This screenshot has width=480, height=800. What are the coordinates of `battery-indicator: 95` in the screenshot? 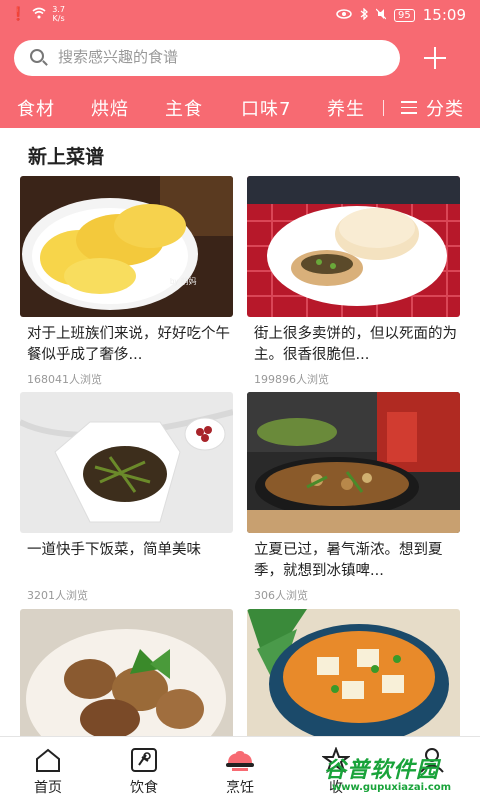 It's located at (404, 15).